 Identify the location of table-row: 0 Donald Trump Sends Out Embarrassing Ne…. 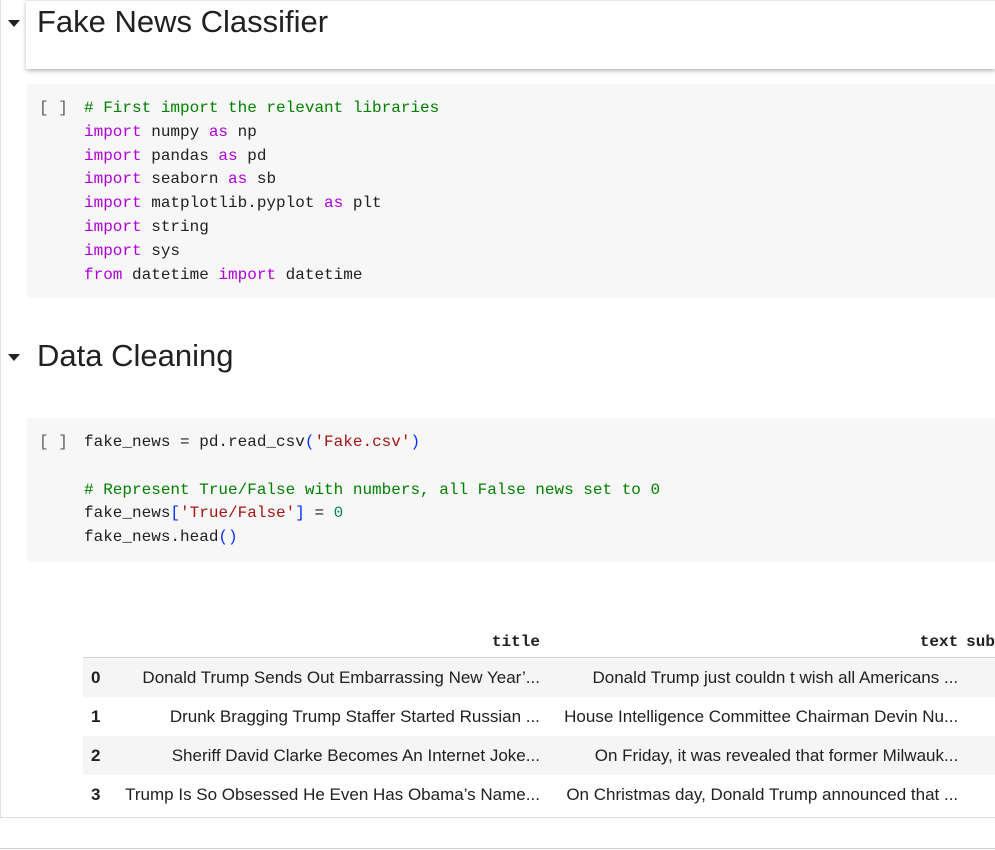
(539, 677).